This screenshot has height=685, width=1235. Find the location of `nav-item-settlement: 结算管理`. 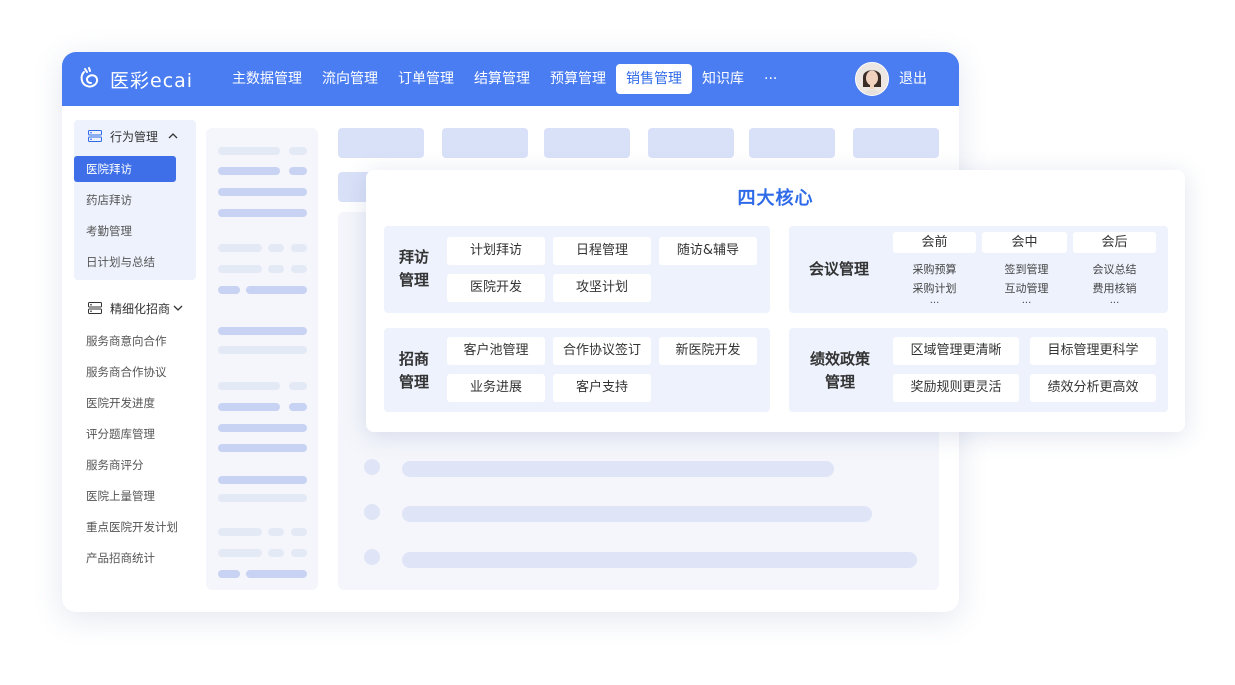

nav-item-settlement: 结算管理 is located at coordinates (502, 79).